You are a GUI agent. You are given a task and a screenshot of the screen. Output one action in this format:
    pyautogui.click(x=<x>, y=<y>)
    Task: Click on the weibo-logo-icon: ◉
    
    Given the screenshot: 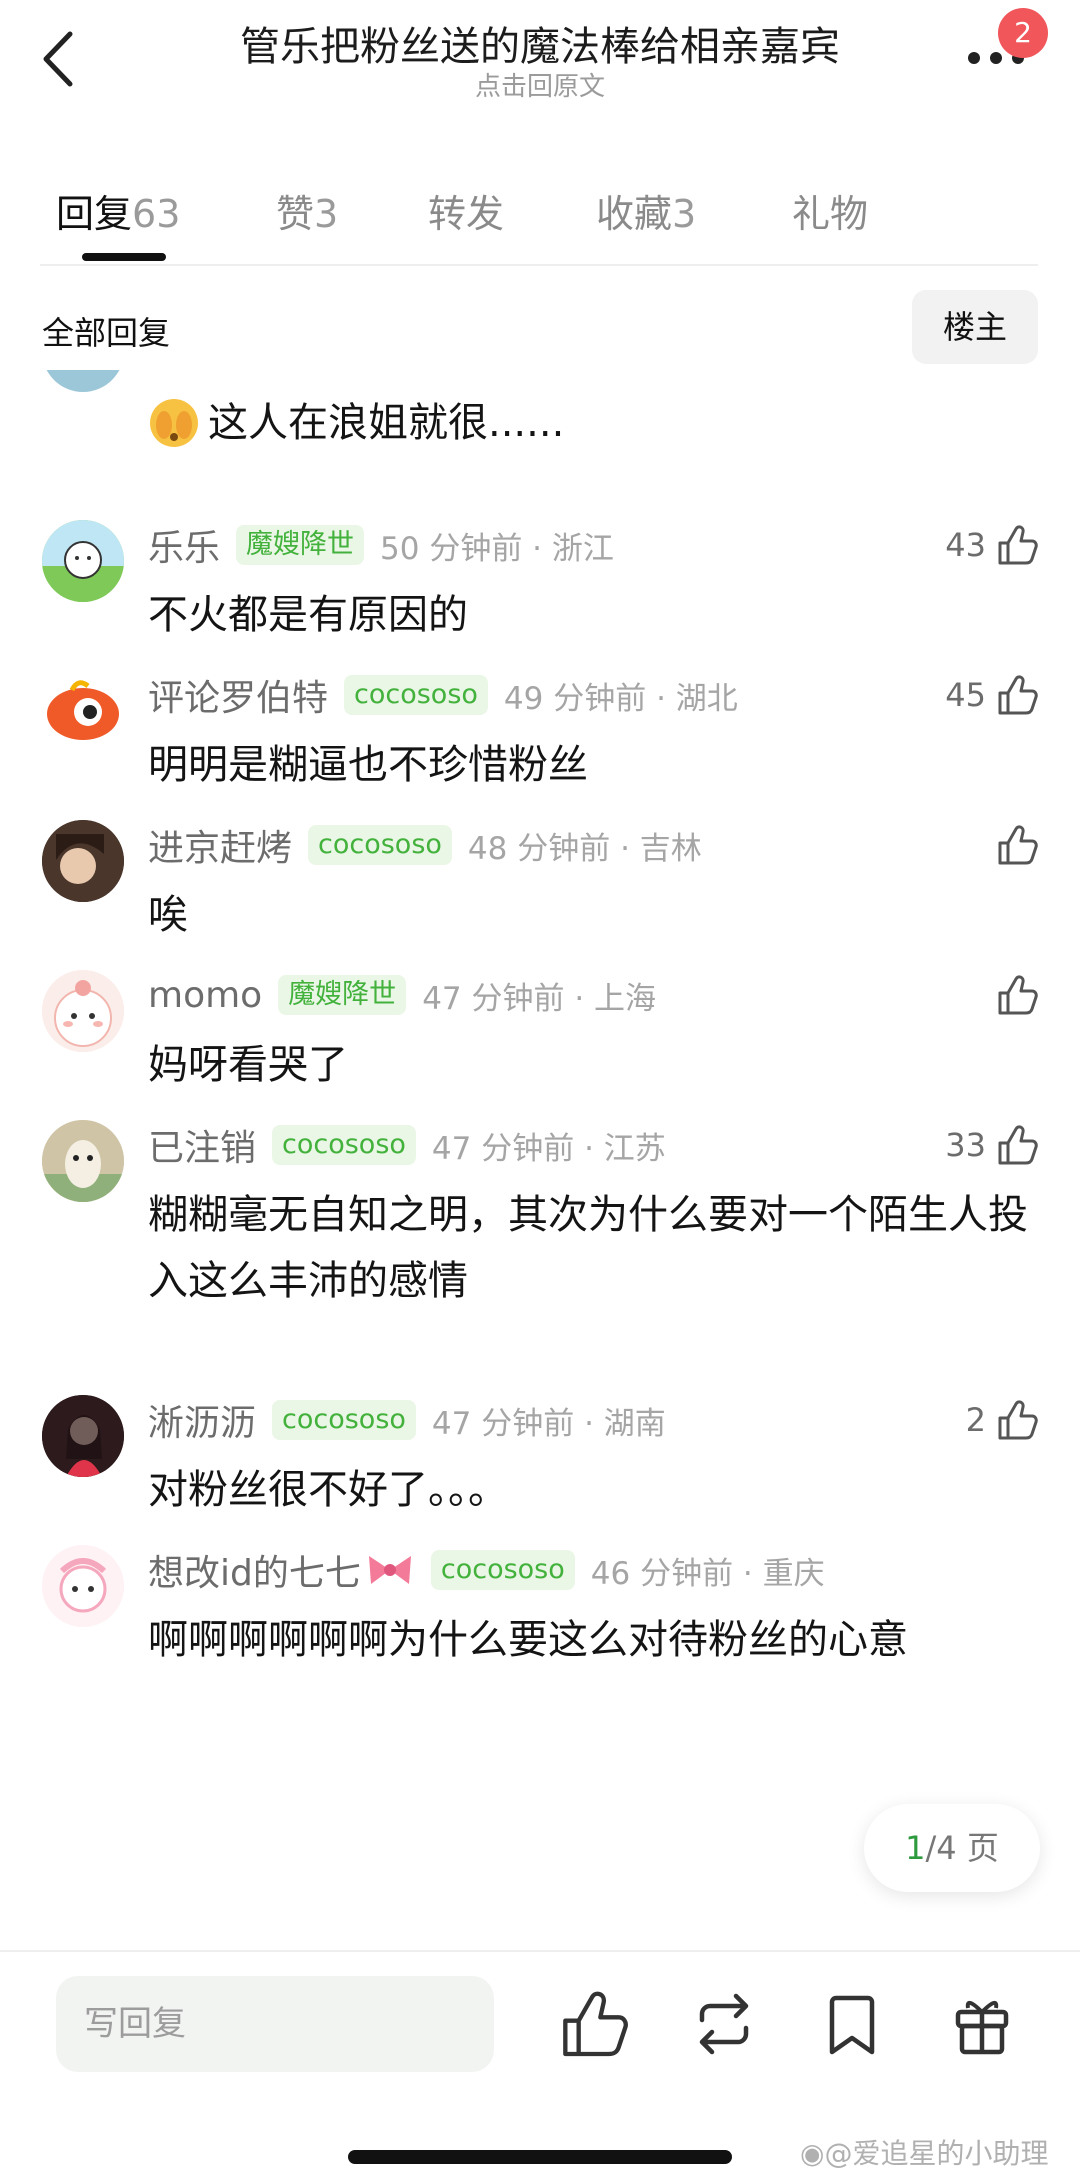 What is the action you would take?
    pyautogui.click(x=812, y=2153)
    